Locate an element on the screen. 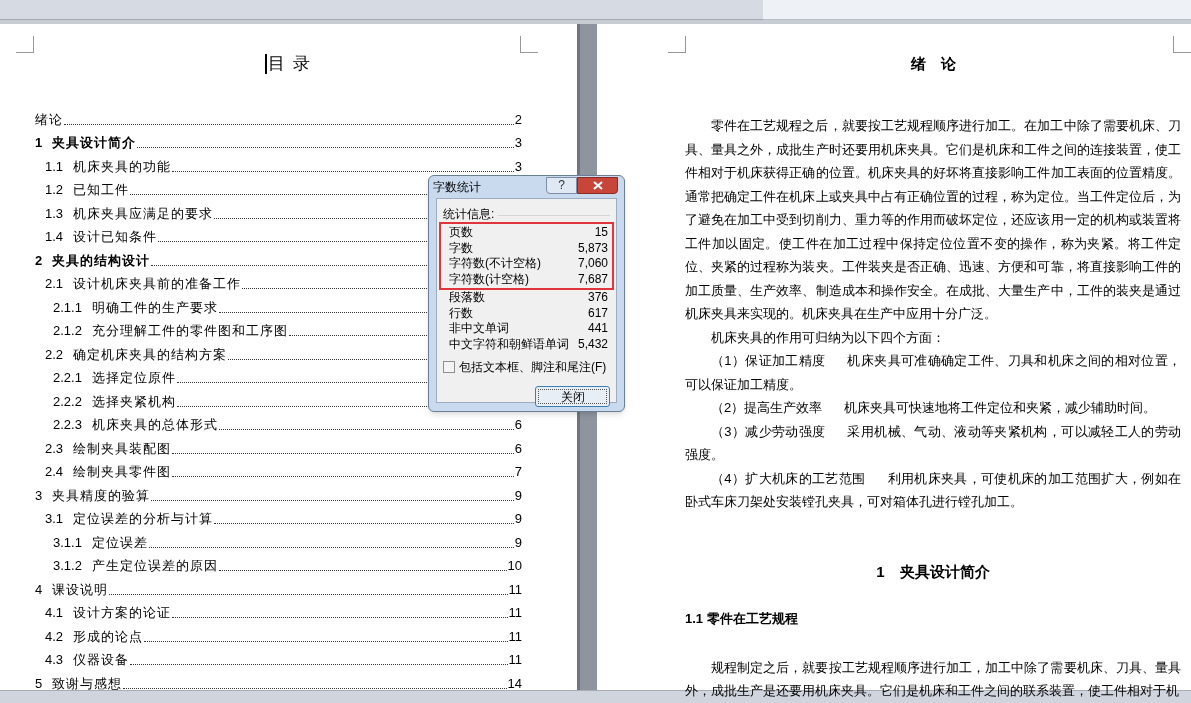 The width and height of the screenshot is (1191, 703). toc-entry-title: 夹具精度的验算 is located at coordinates (101, 495).